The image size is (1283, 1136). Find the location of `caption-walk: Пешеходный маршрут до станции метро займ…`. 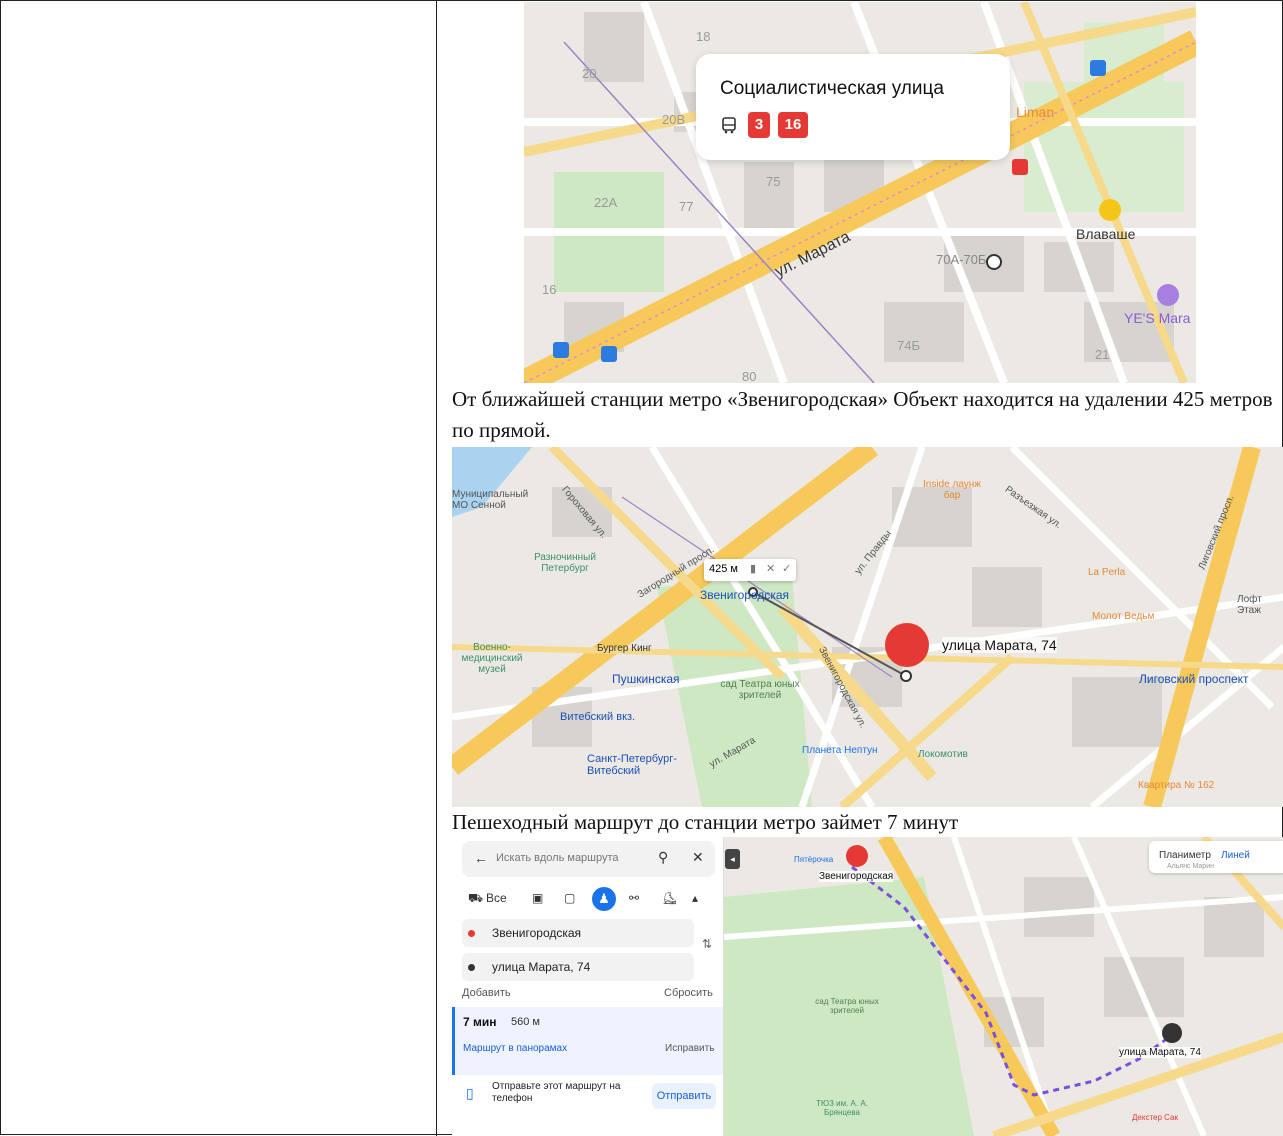

caption-walk: Пешеходный маршрут до станции метро займ… is located at coordinates (705, 822).